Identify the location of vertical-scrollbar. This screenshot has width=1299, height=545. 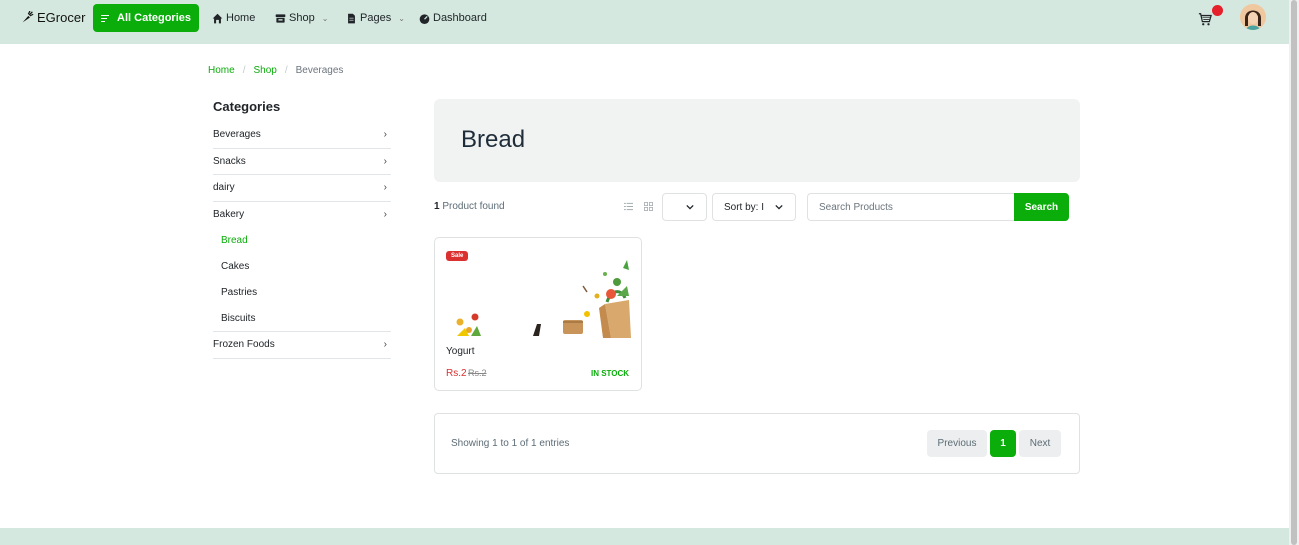
(1294, 272).